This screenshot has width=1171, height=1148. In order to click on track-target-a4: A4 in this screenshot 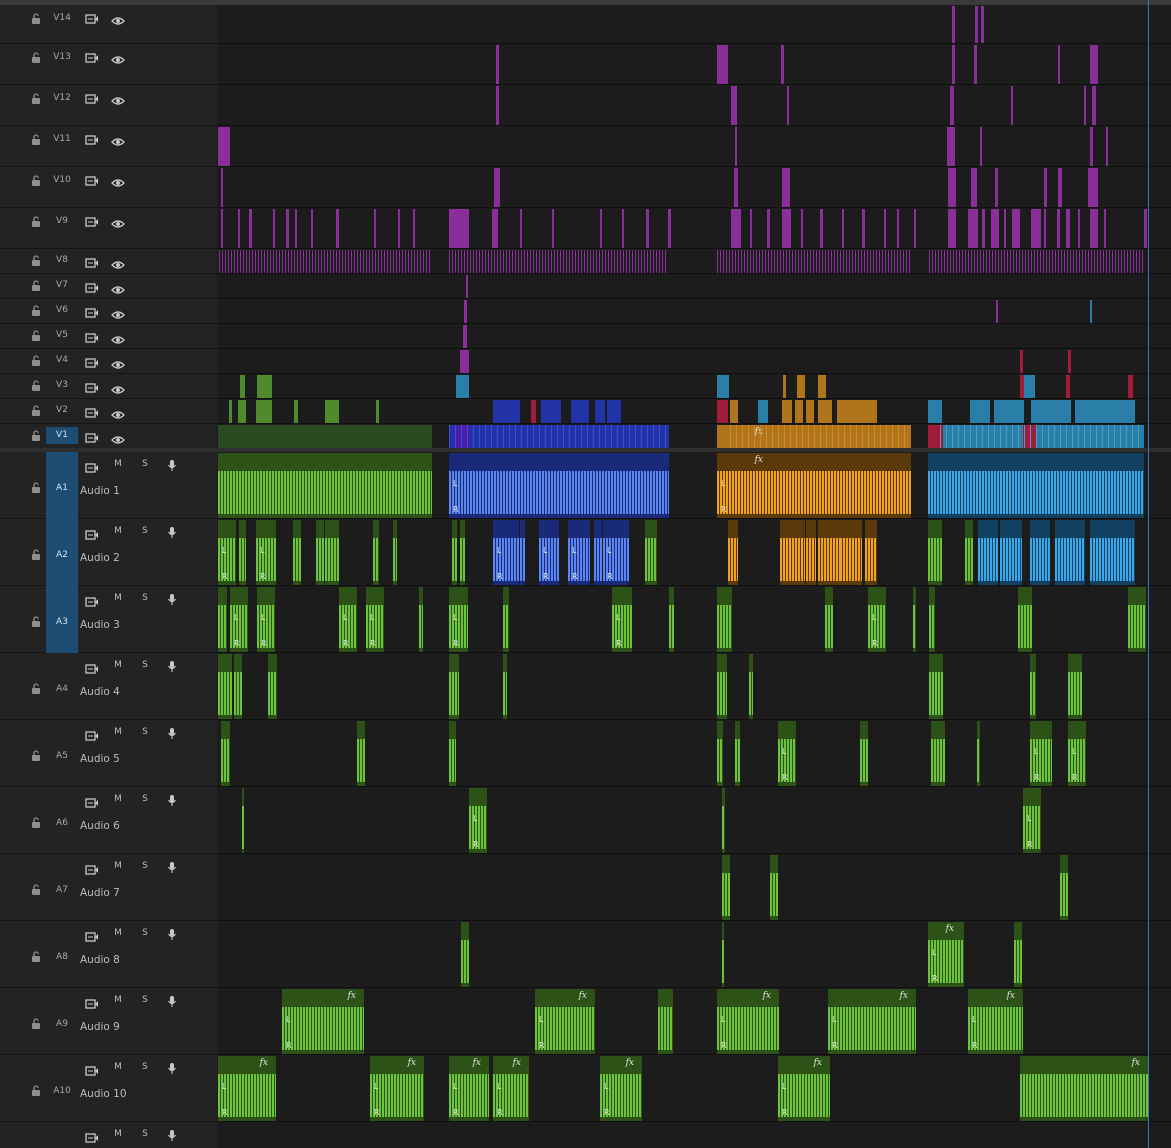, I will do `click(62, 689)`.